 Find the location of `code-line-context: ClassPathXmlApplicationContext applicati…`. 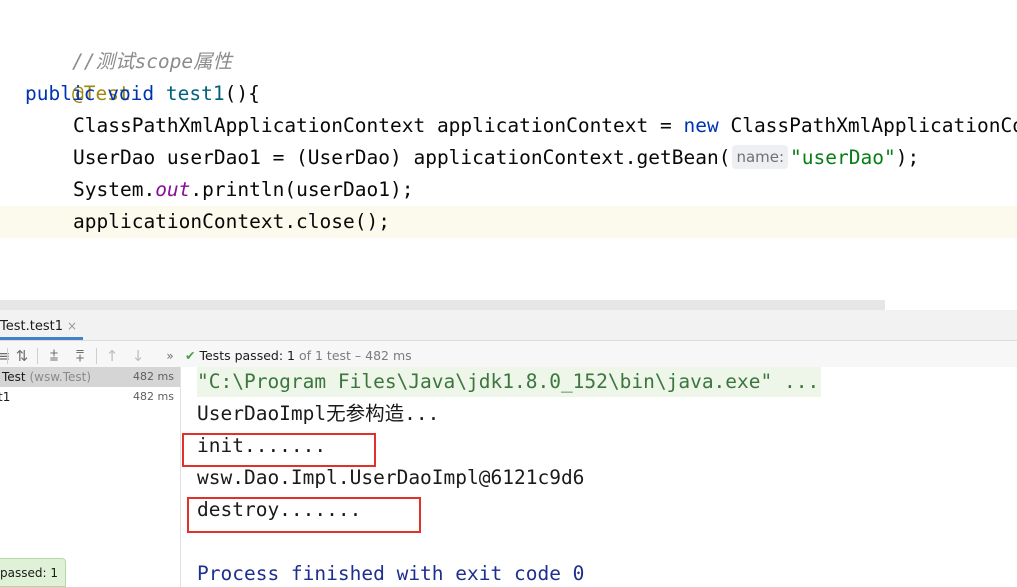

code-line-context: ClassPathXmlApplicationContext applicati… is located at coordinates (545, 126).